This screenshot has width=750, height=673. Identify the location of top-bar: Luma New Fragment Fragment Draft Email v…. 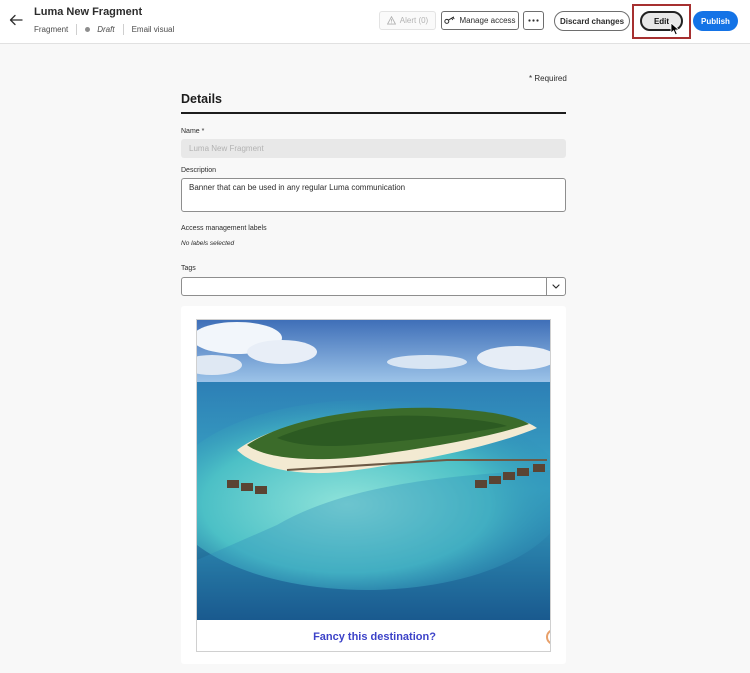
(375, 22).